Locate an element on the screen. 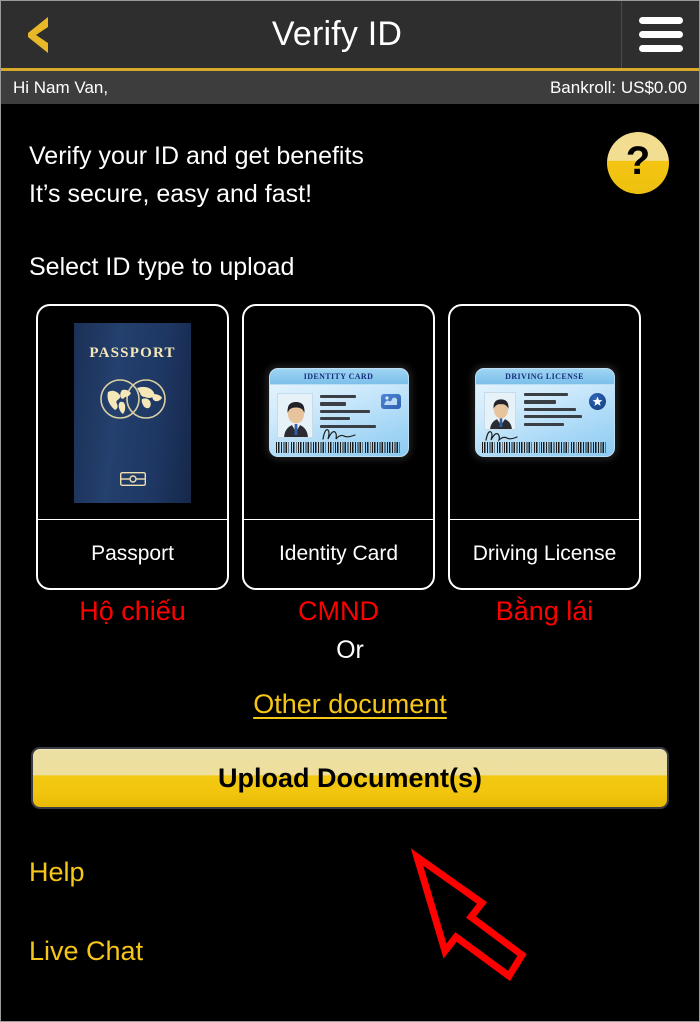 This screenshot has height=1022, width=700. passport-artwork: PASSPORT is located at coordinates (132, 413).